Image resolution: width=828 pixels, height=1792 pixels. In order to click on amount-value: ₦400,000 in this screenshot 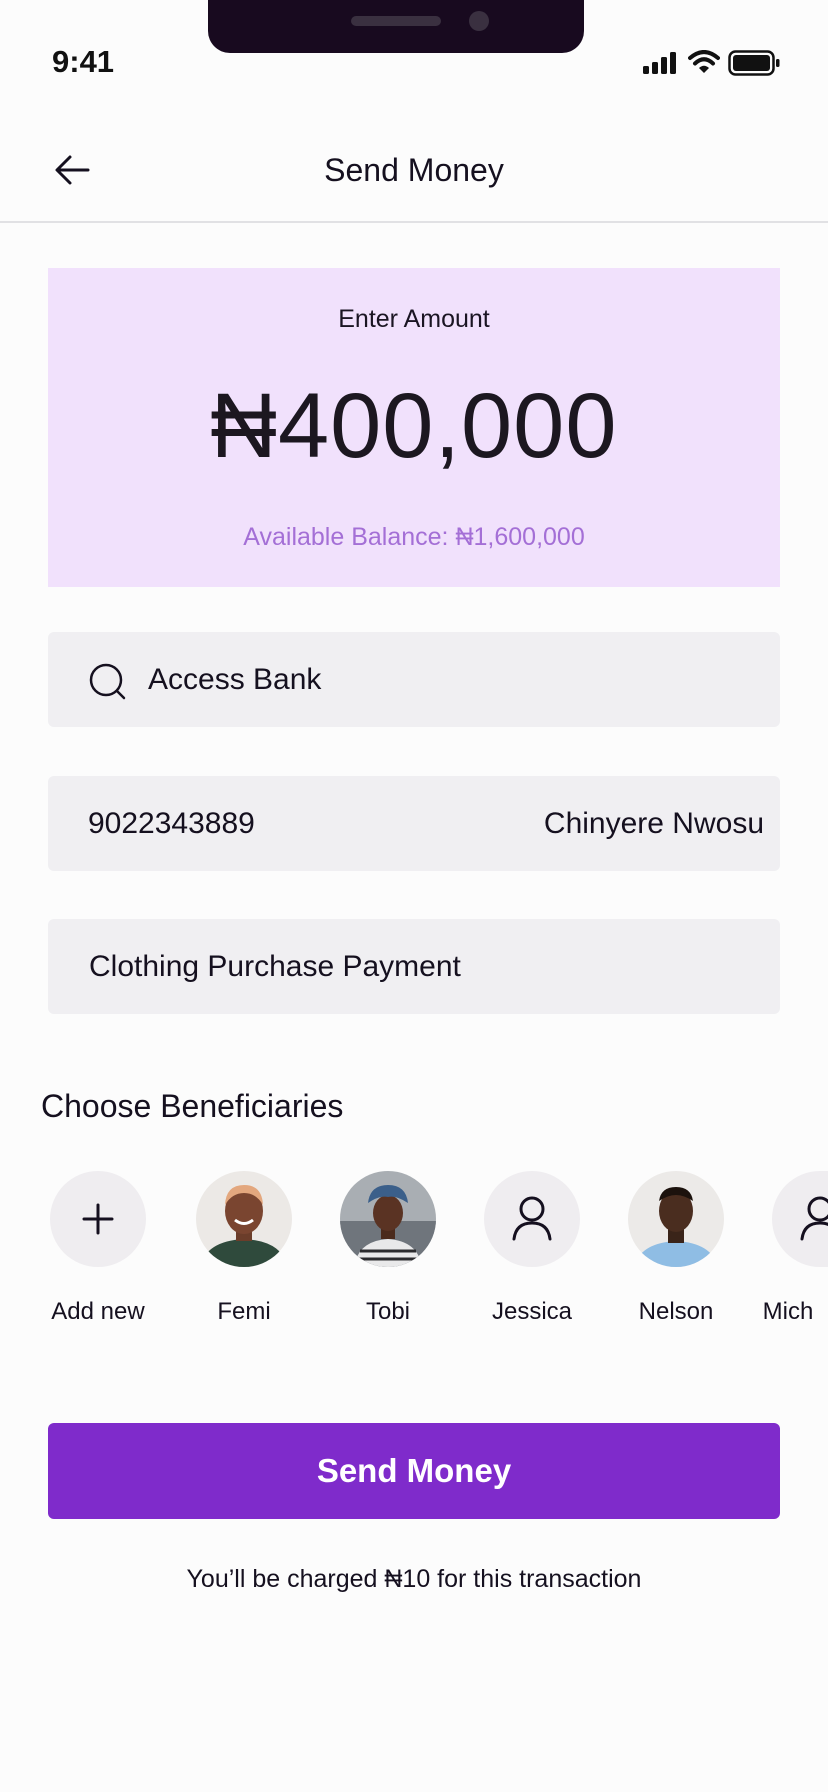, I will do `click(414, 426)`.